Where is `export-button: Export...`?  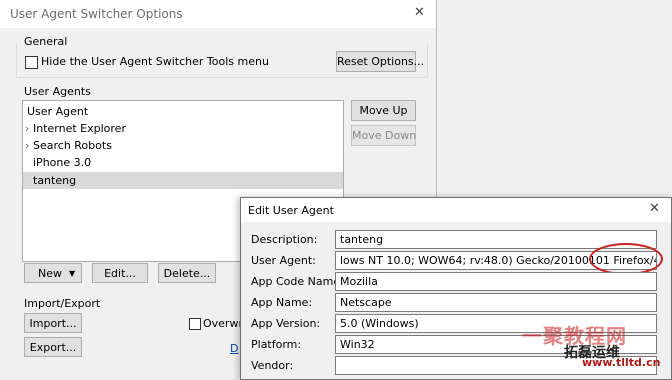
export-button: Export... is located at coordinates (53, 347).